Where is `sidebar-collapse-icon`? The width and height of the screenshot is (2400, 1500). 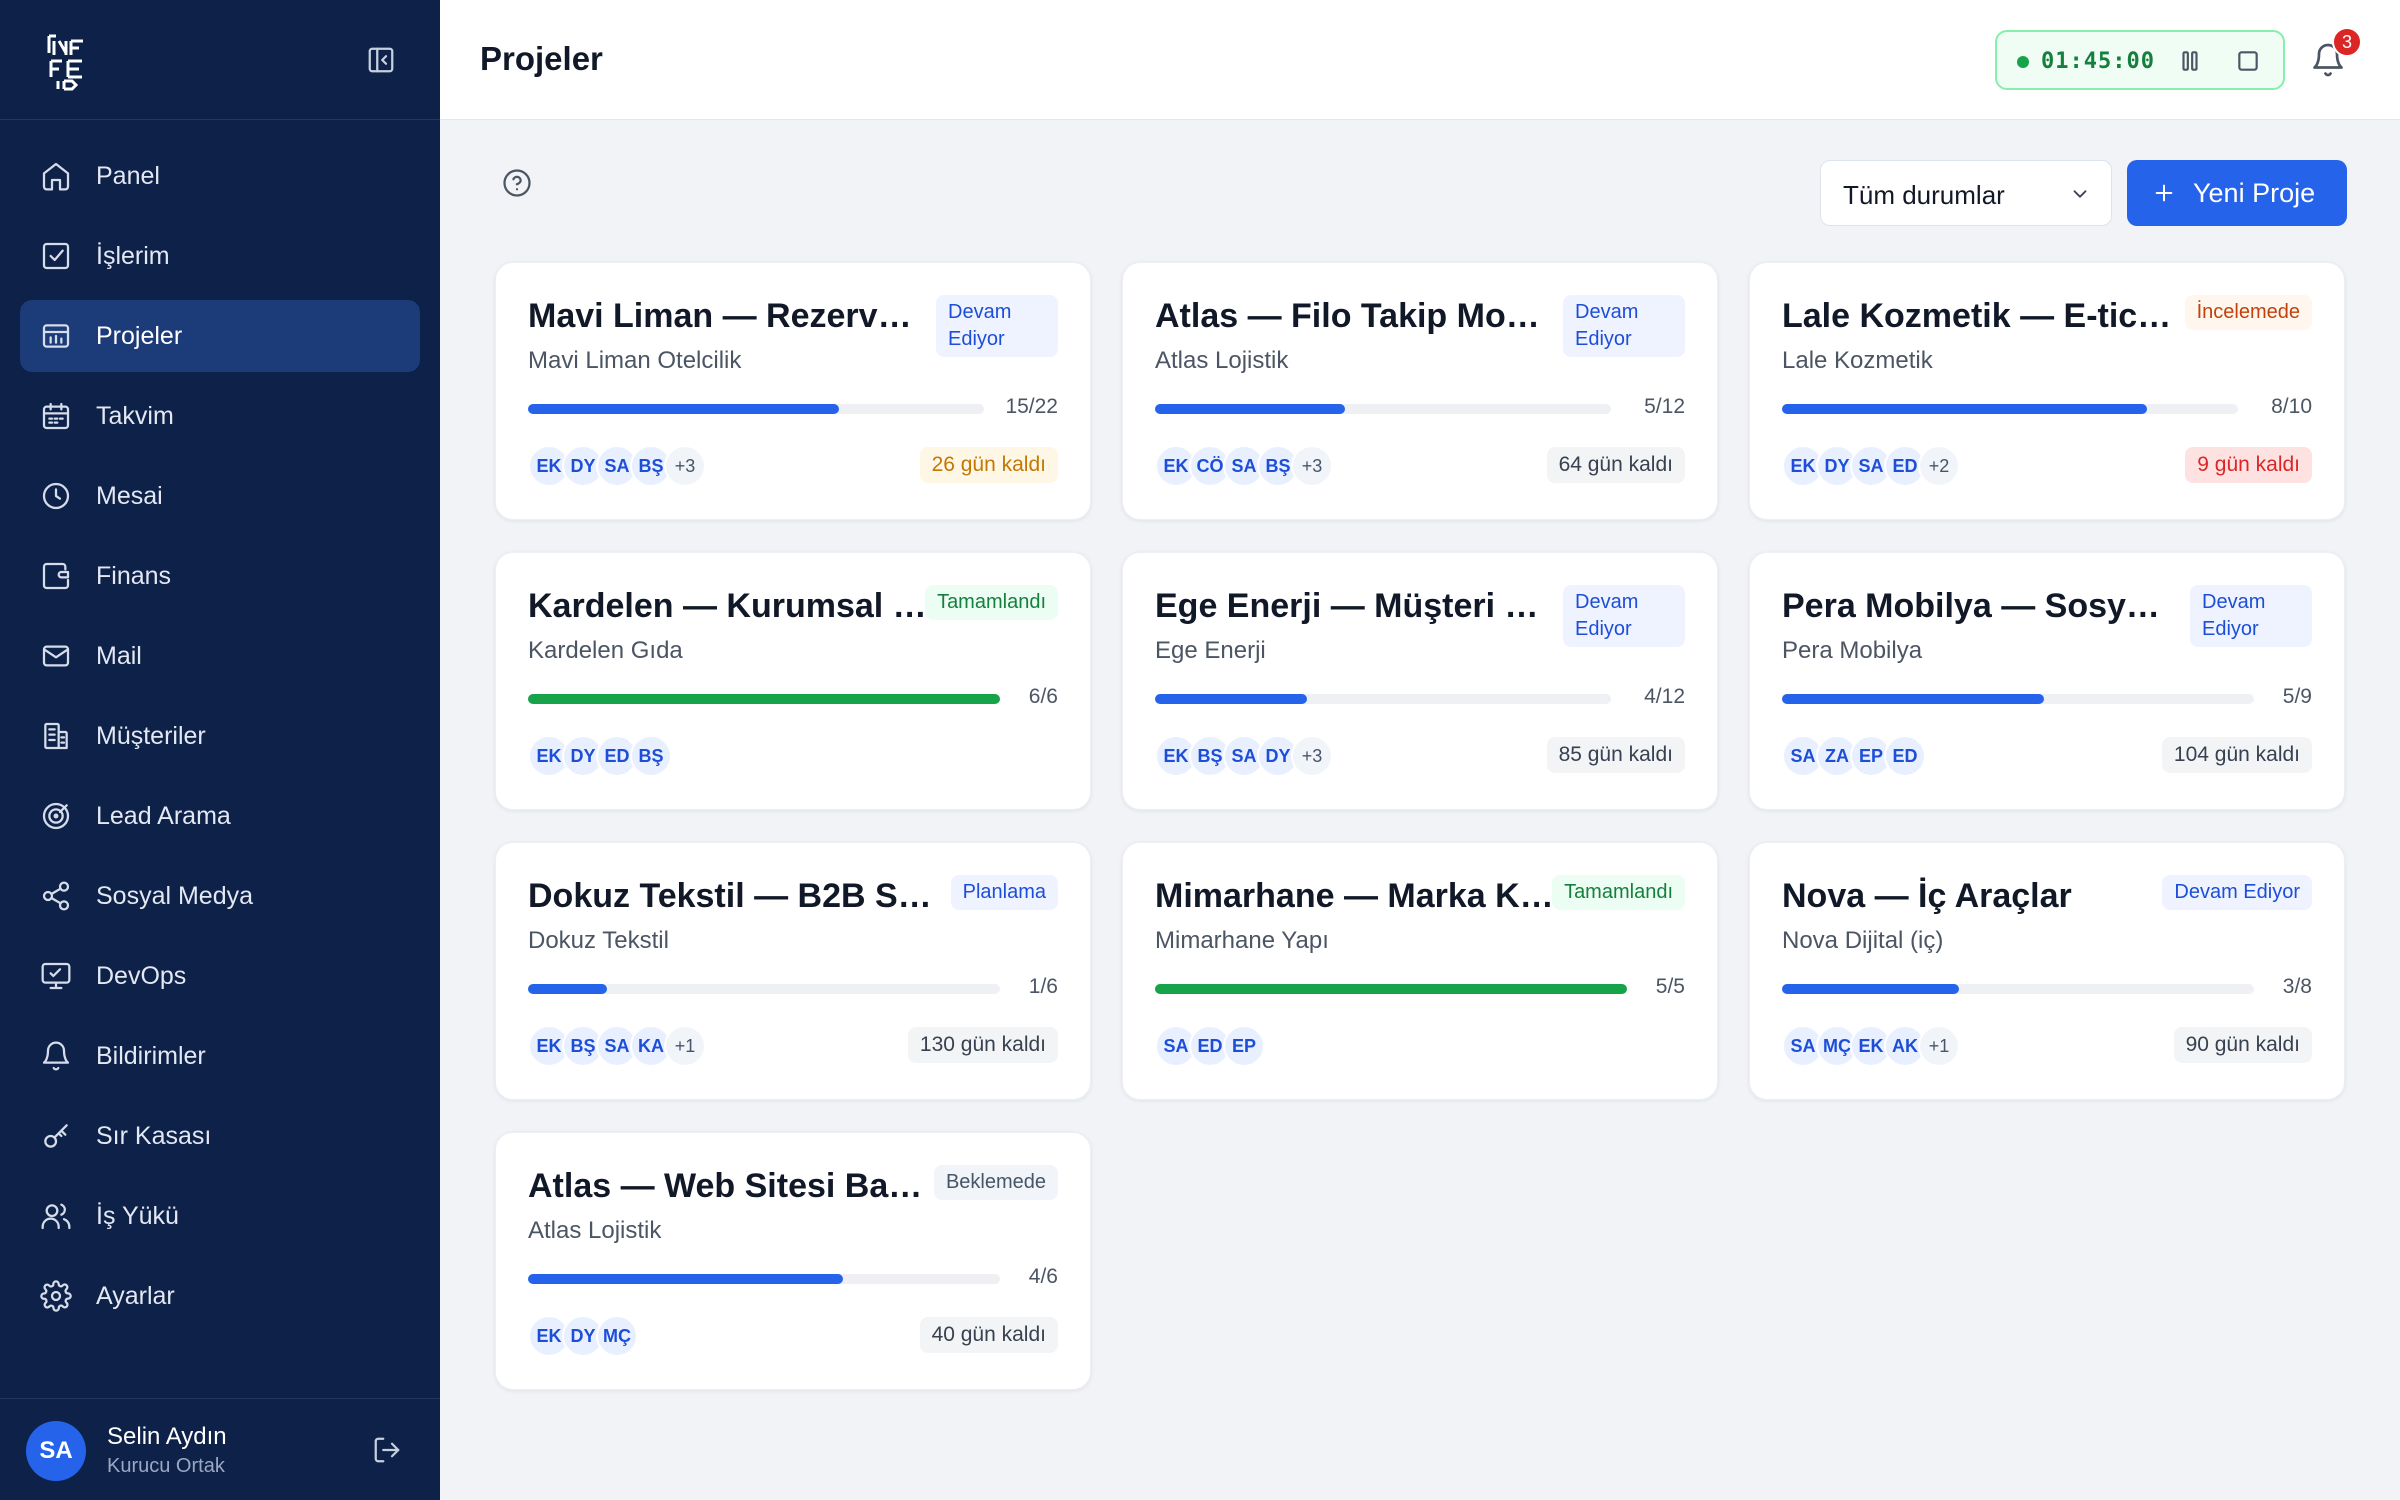 sidebar-collapse-icon is located at coordinates (381, 60).